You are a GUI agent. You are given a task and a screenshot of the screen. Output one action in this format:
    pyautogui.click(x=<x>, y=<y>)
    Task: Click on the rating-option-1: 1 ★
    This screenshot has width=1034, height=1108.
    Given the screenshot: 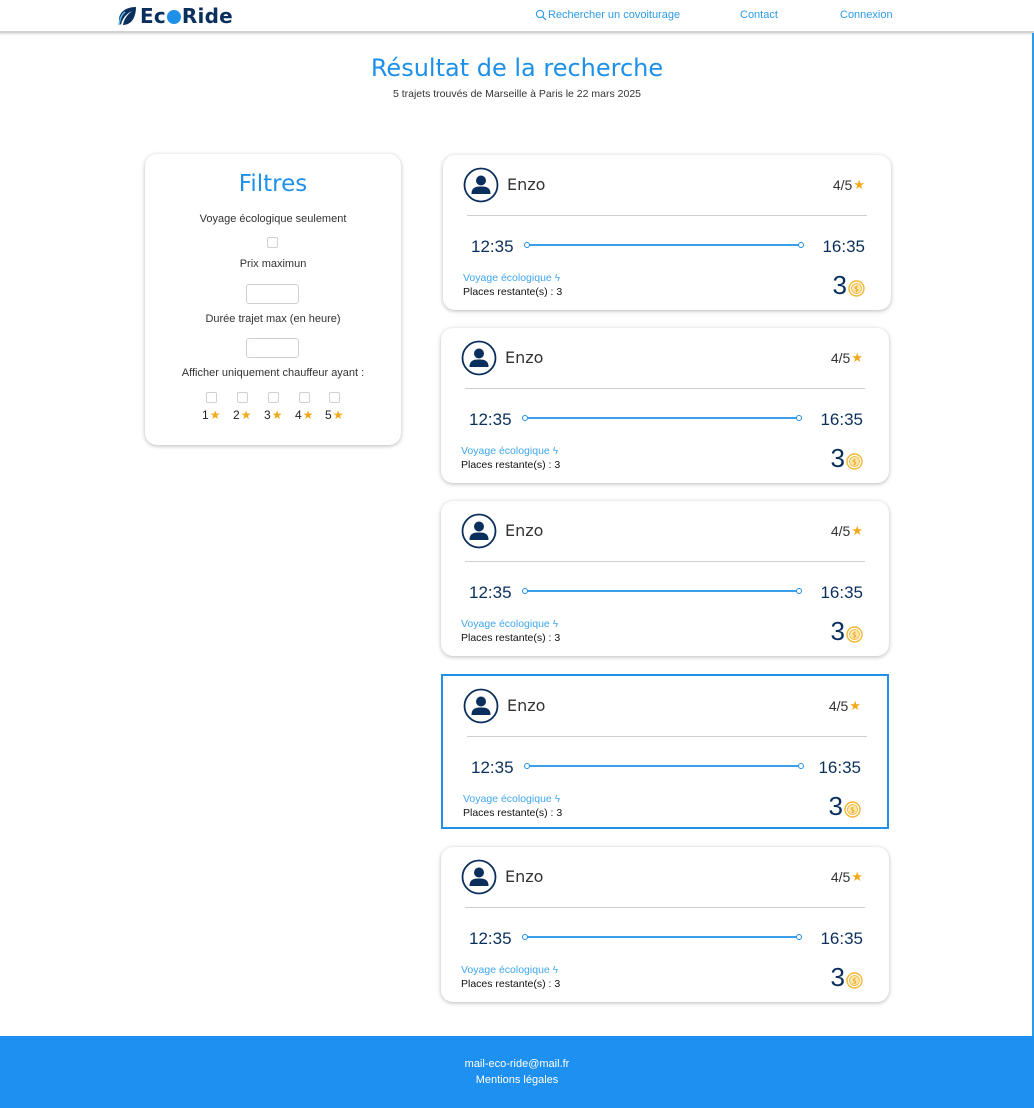 What is the action you would take?
    pyautogui.click(x=211, y=415)
    